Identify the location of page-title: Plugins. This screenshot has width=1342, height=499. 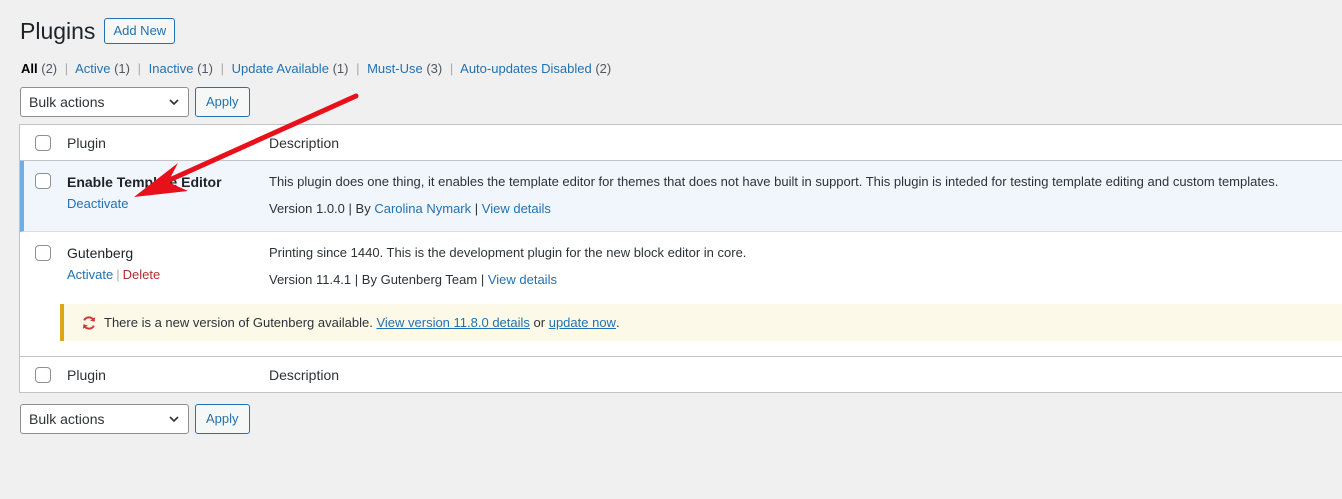
(58, 31).